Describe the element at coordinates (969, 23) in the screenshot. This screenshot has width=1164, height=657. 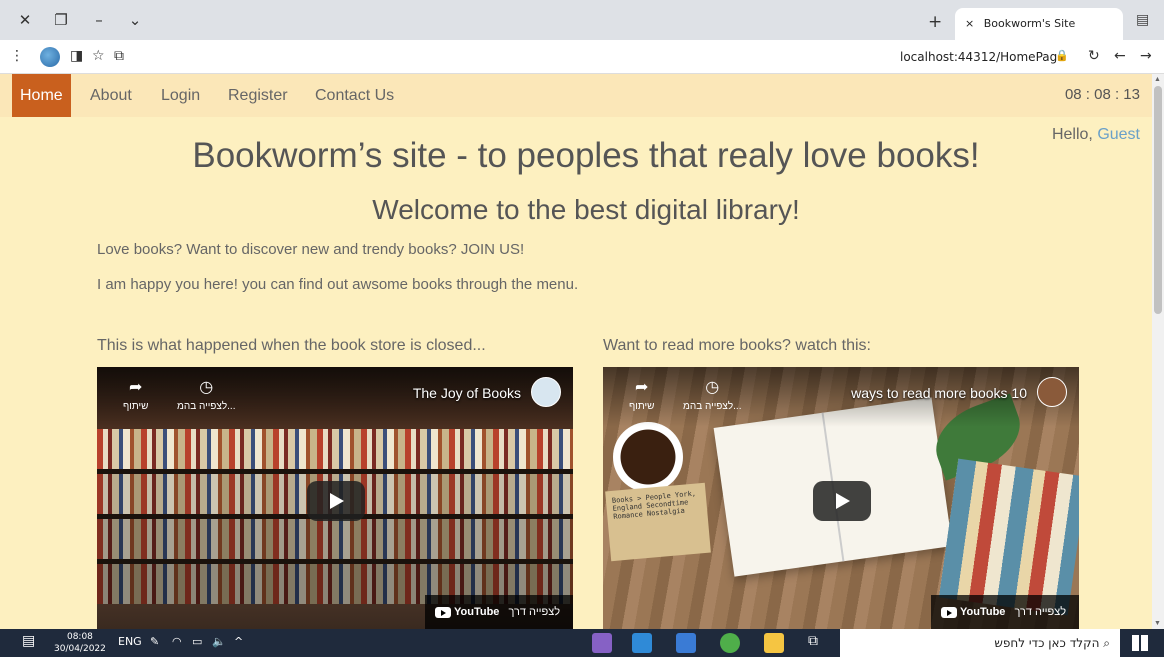
I see `tab-close-icon: ×` at that location.